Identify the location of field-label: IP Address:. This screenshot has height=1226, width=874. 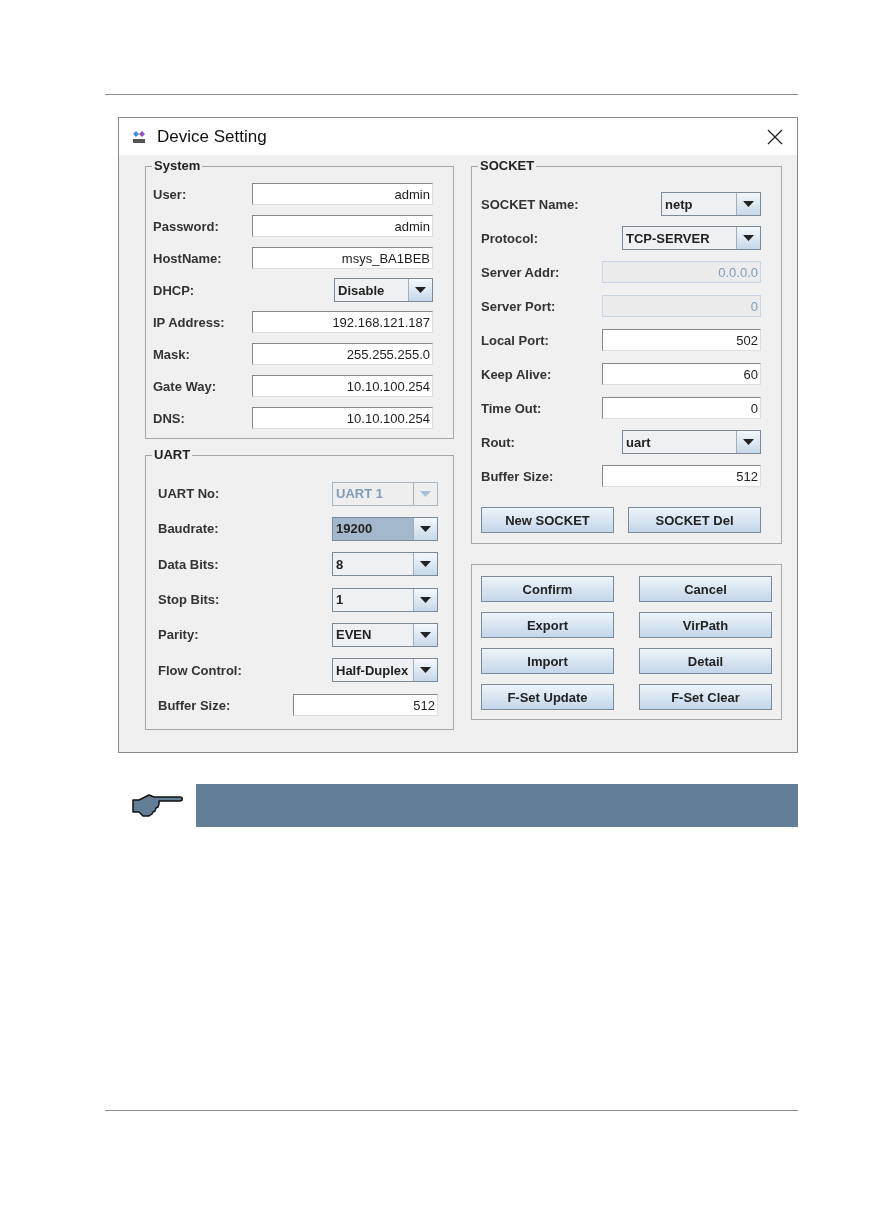
(189, 322).